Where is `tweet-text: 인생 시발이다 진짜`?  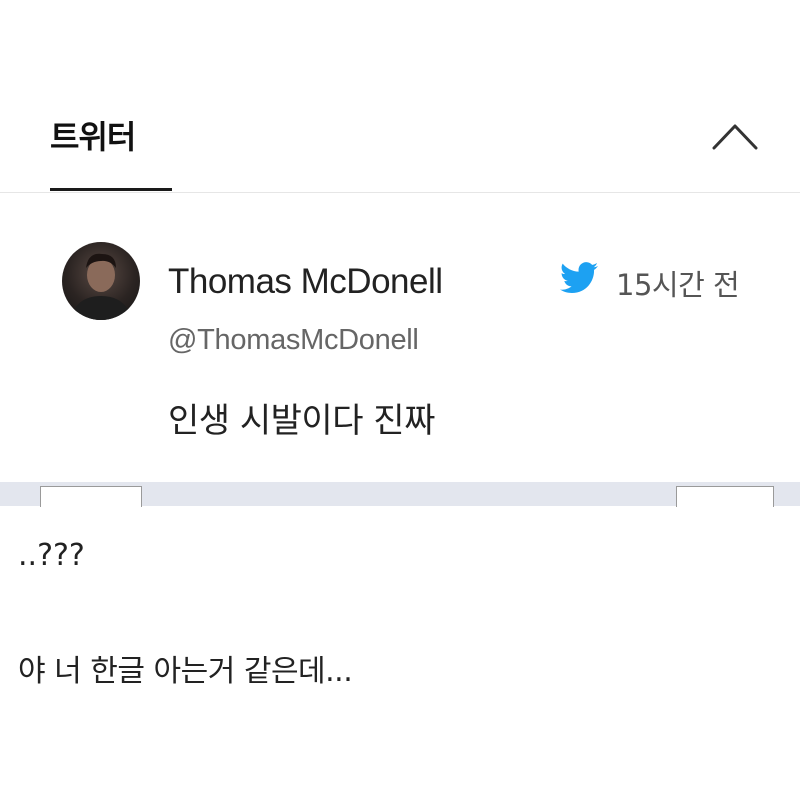 tweet-text: 인생 시발이다 진짜 is located at coordinates (301, 421).